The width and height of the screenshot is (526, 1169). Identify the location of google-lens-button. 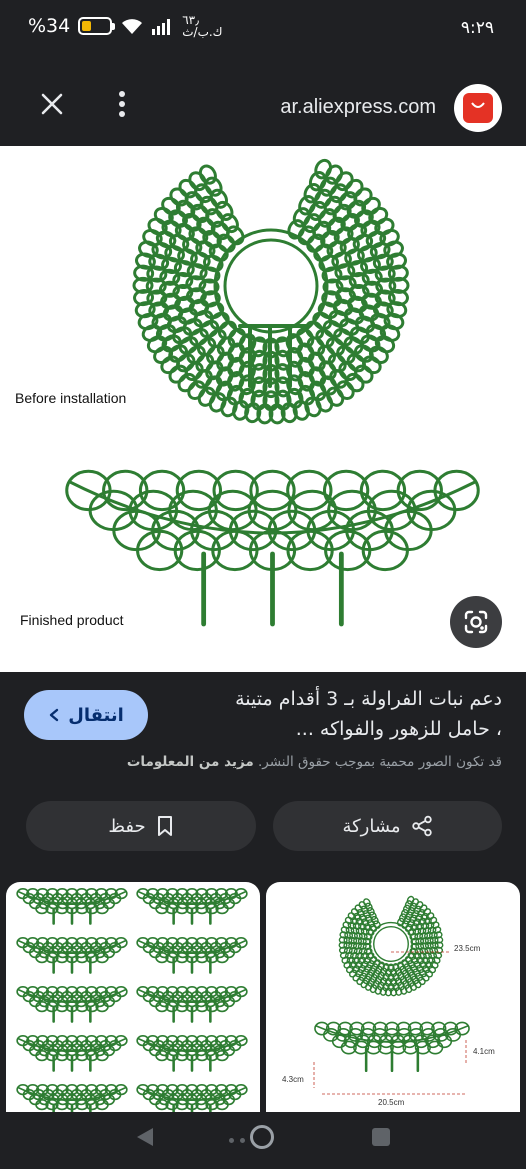
(476, 622).